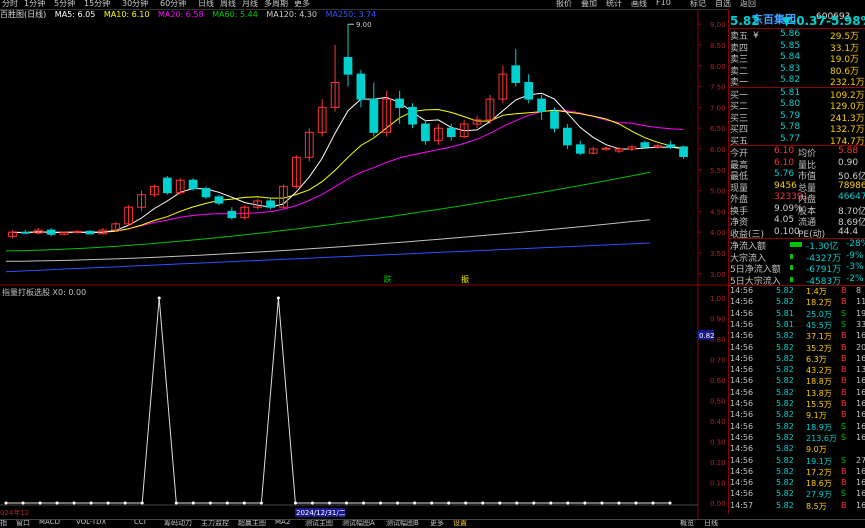 The width and height of the screenshot is (865, 528). Describe the element at coordinates (364, 25) in the screenshot. I see `high-label: 9.00` at that location.